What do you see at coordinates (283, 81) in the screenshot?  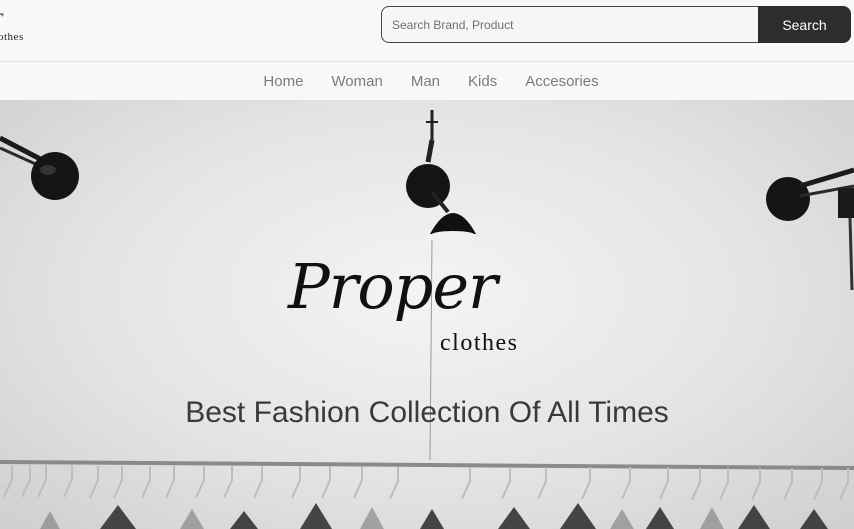 I see `nav-link-home: Home` at bounding box center [283, 81].